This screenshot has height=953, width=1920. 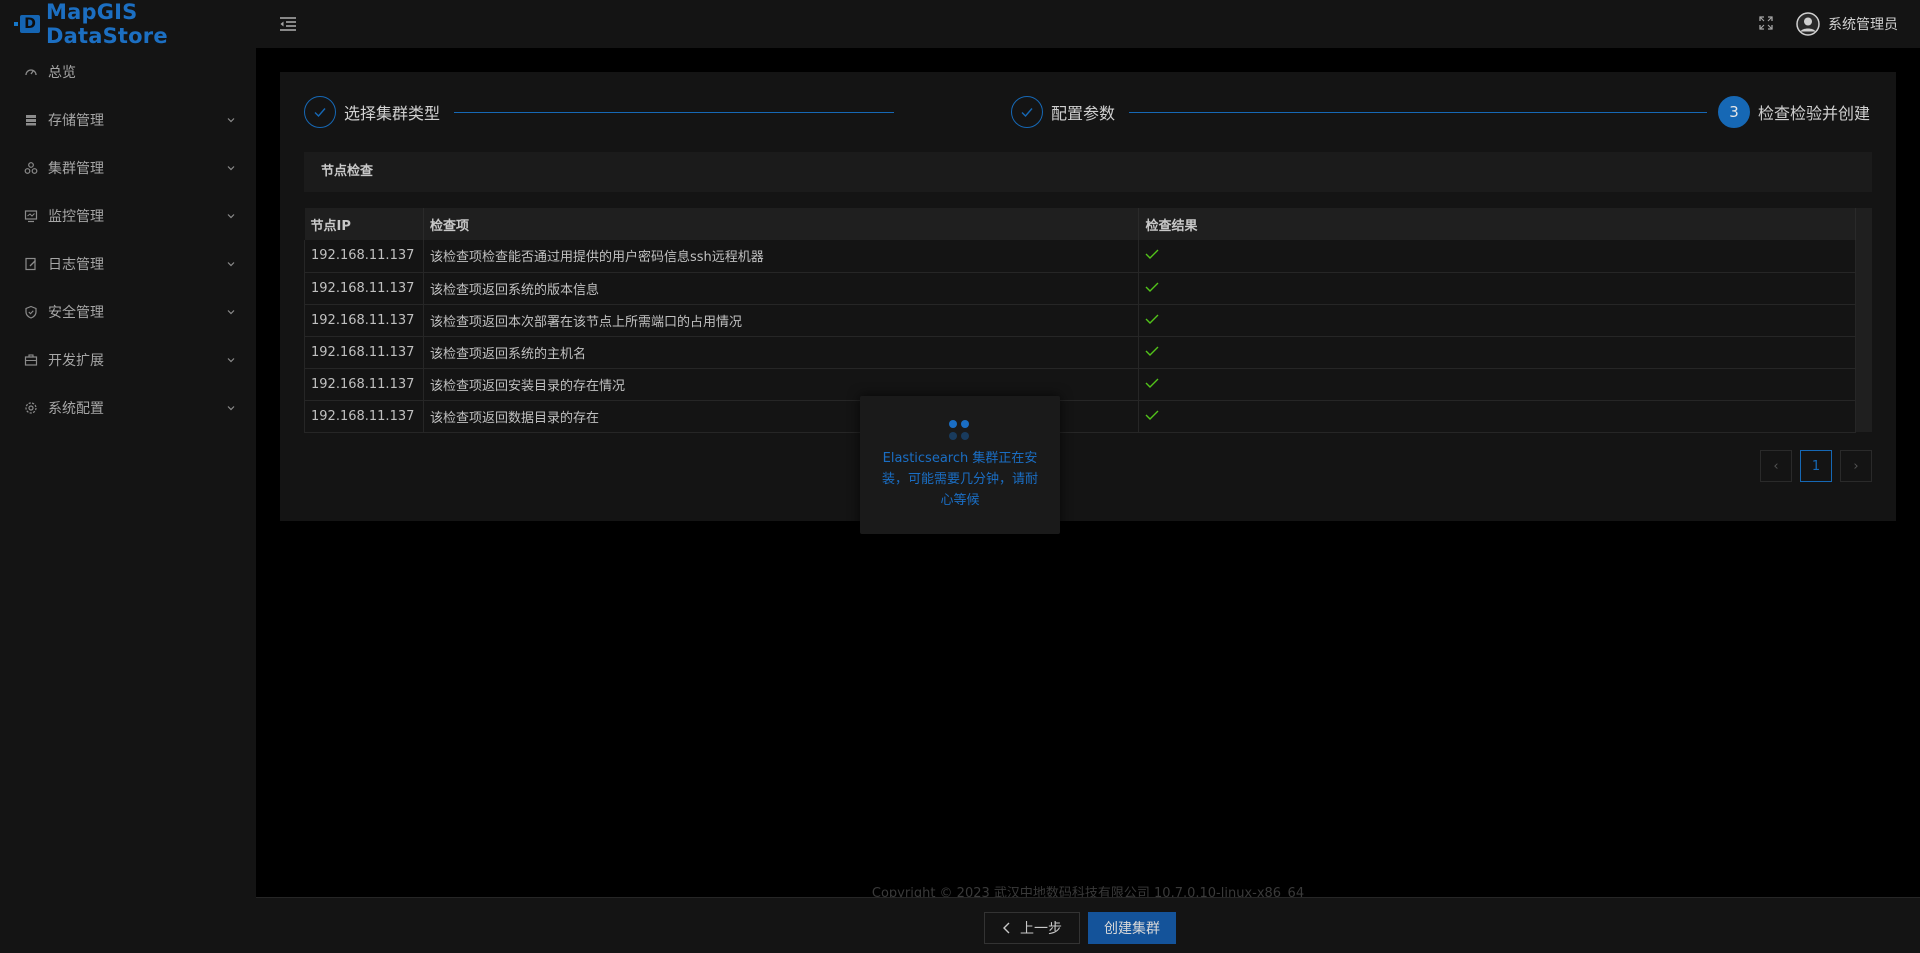 I want to click on avatar-icon, so click(x=1808, y=24).